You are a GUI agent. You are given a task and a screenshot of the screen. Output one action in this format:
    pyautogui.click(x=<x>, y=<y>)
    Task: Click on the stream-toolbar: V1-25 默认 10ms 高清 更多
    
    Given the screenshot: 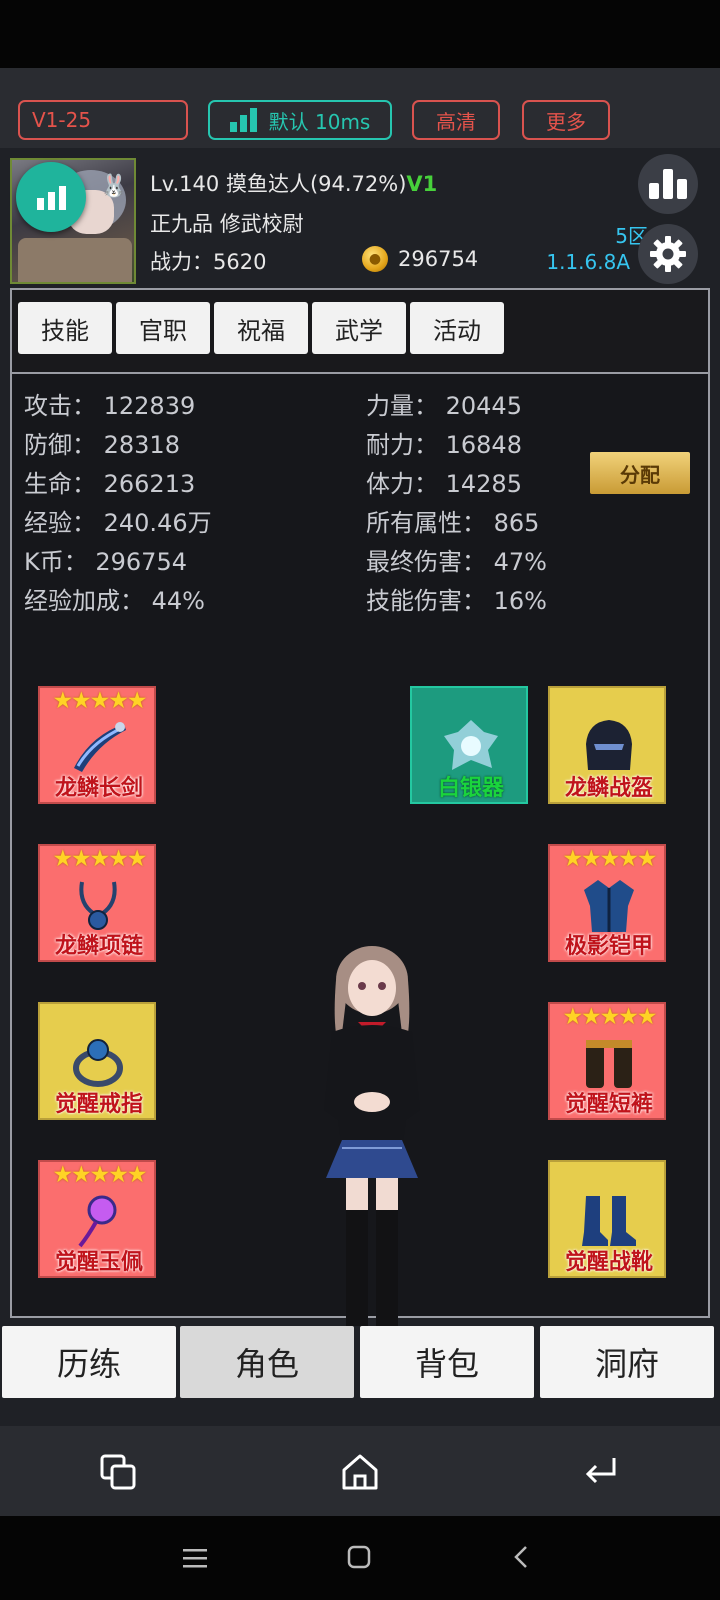 What is the action you would take?
    pyautogui.click(x=360, y=108)
    